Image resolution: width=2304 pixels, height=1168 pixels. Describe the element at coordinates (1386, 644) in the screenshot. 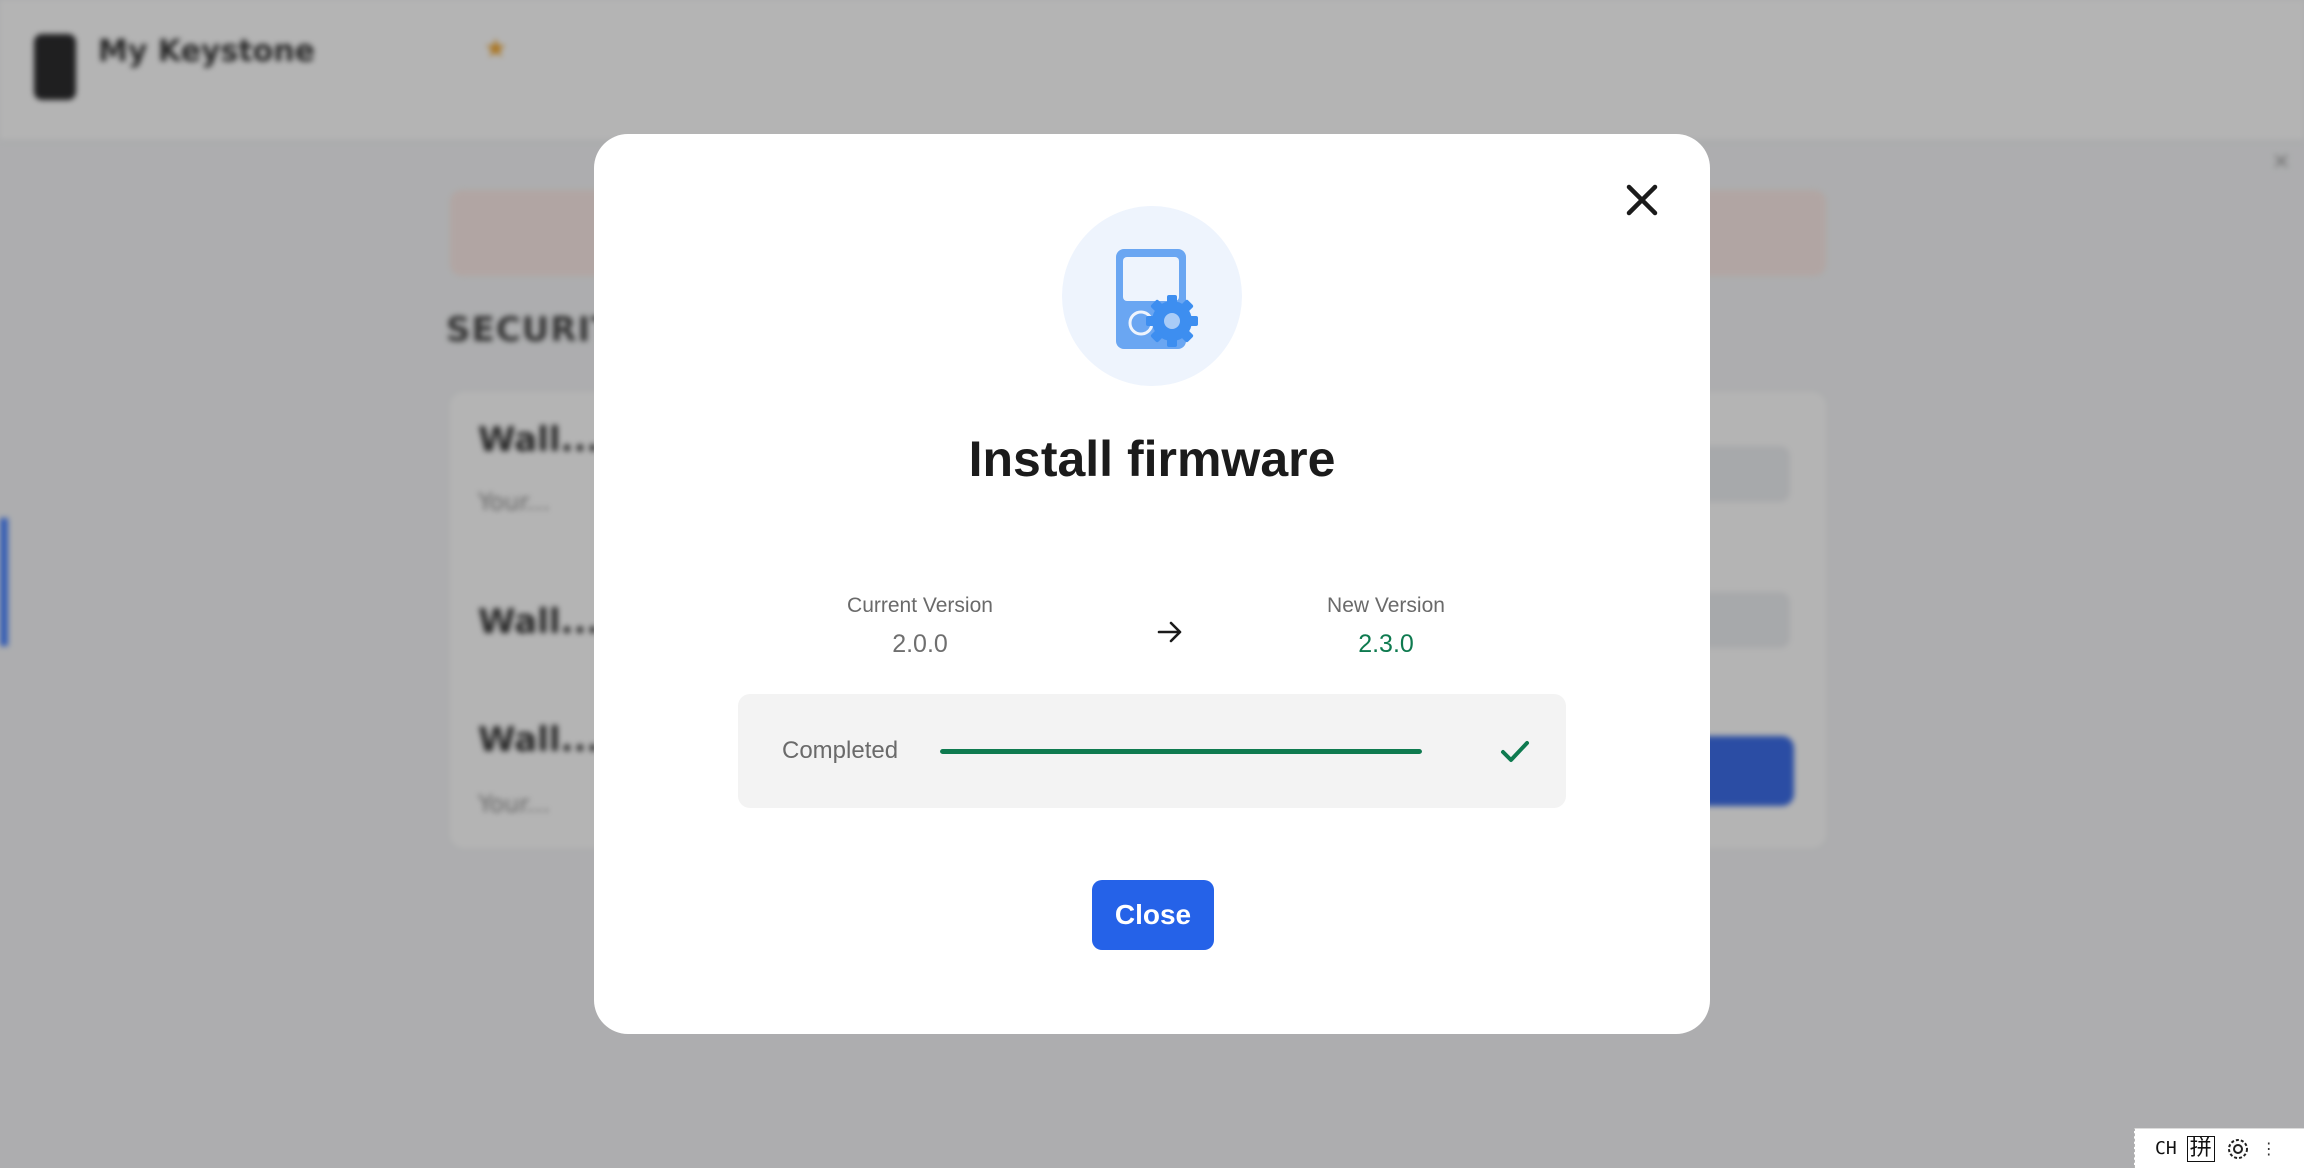

I see `new-version-value: 2.3.0` at that location.